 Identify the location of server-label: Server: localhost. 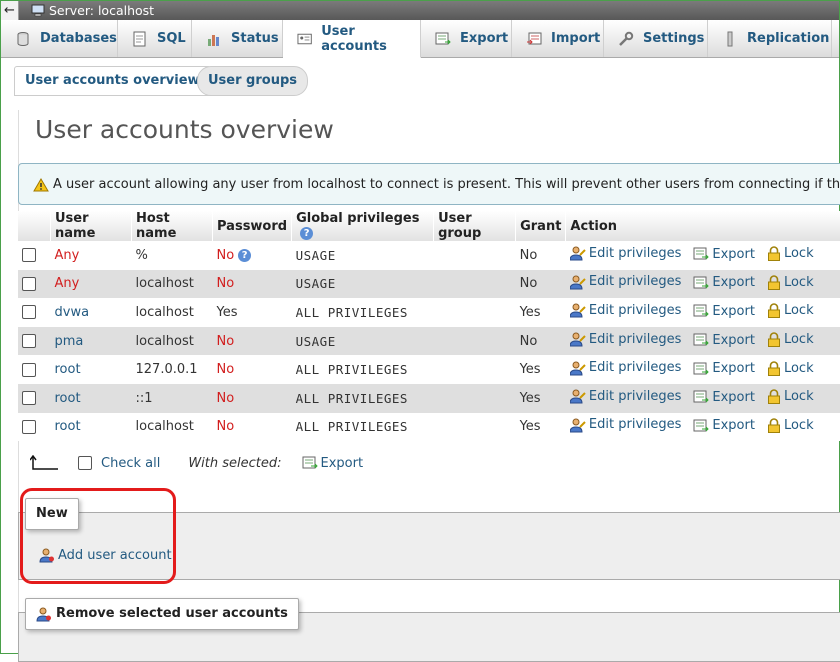
(101, 10).